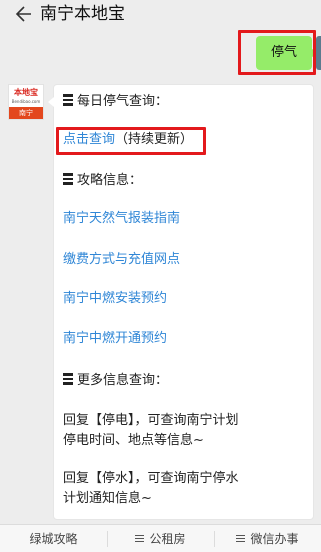  Describe the element at coordinates (22, 14) in the screenshot. I see `back-arrow-icon` at that location.